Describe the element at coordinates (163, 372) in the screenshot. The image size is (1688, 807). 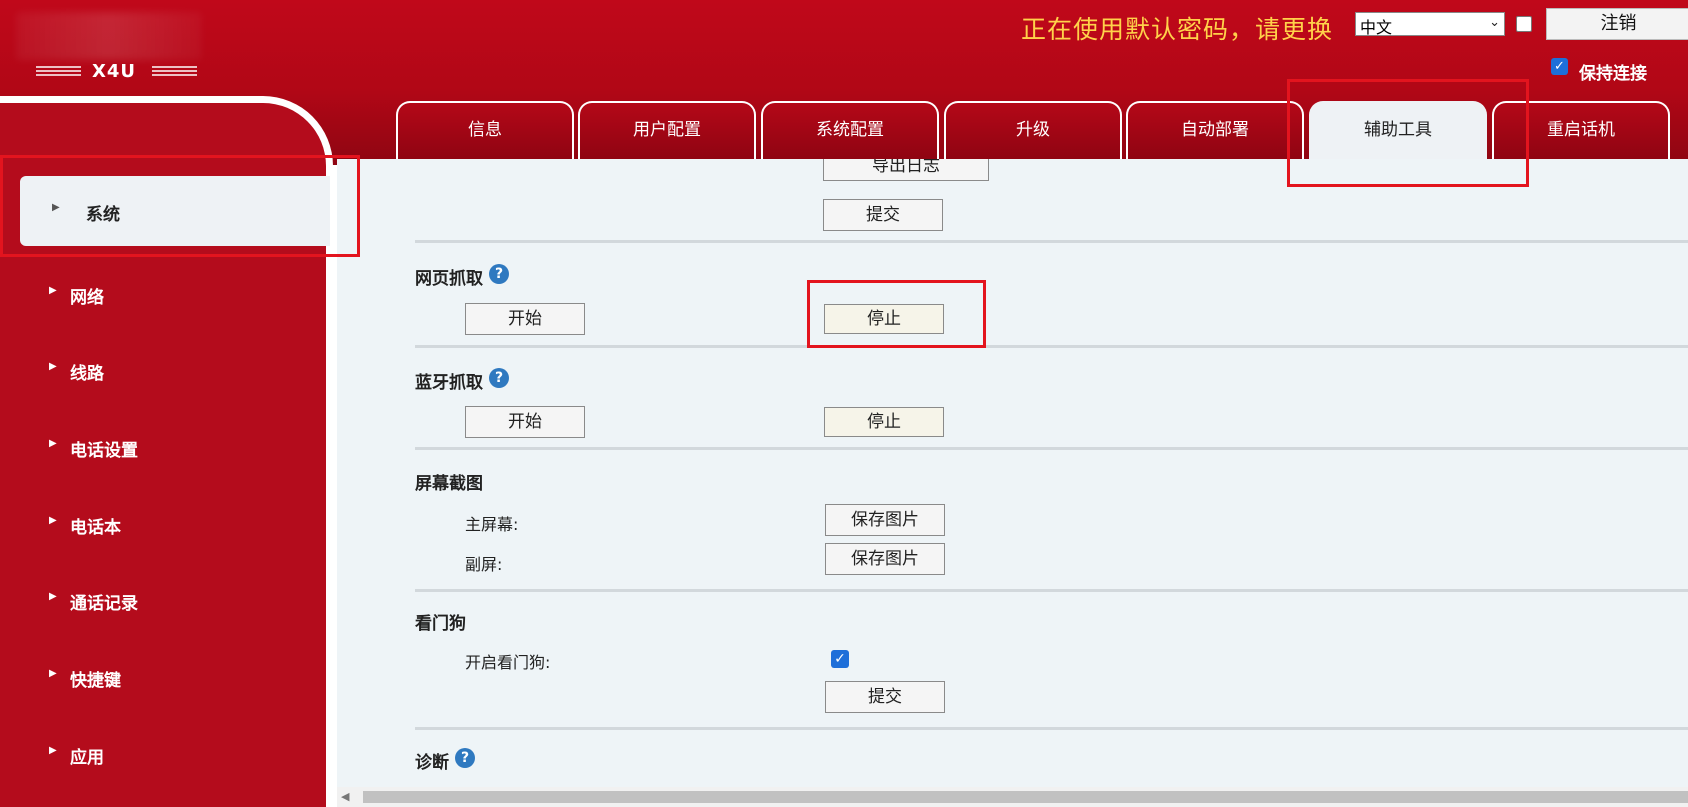
I see `sidebar-item-lines: ▶ 线路` at that location.